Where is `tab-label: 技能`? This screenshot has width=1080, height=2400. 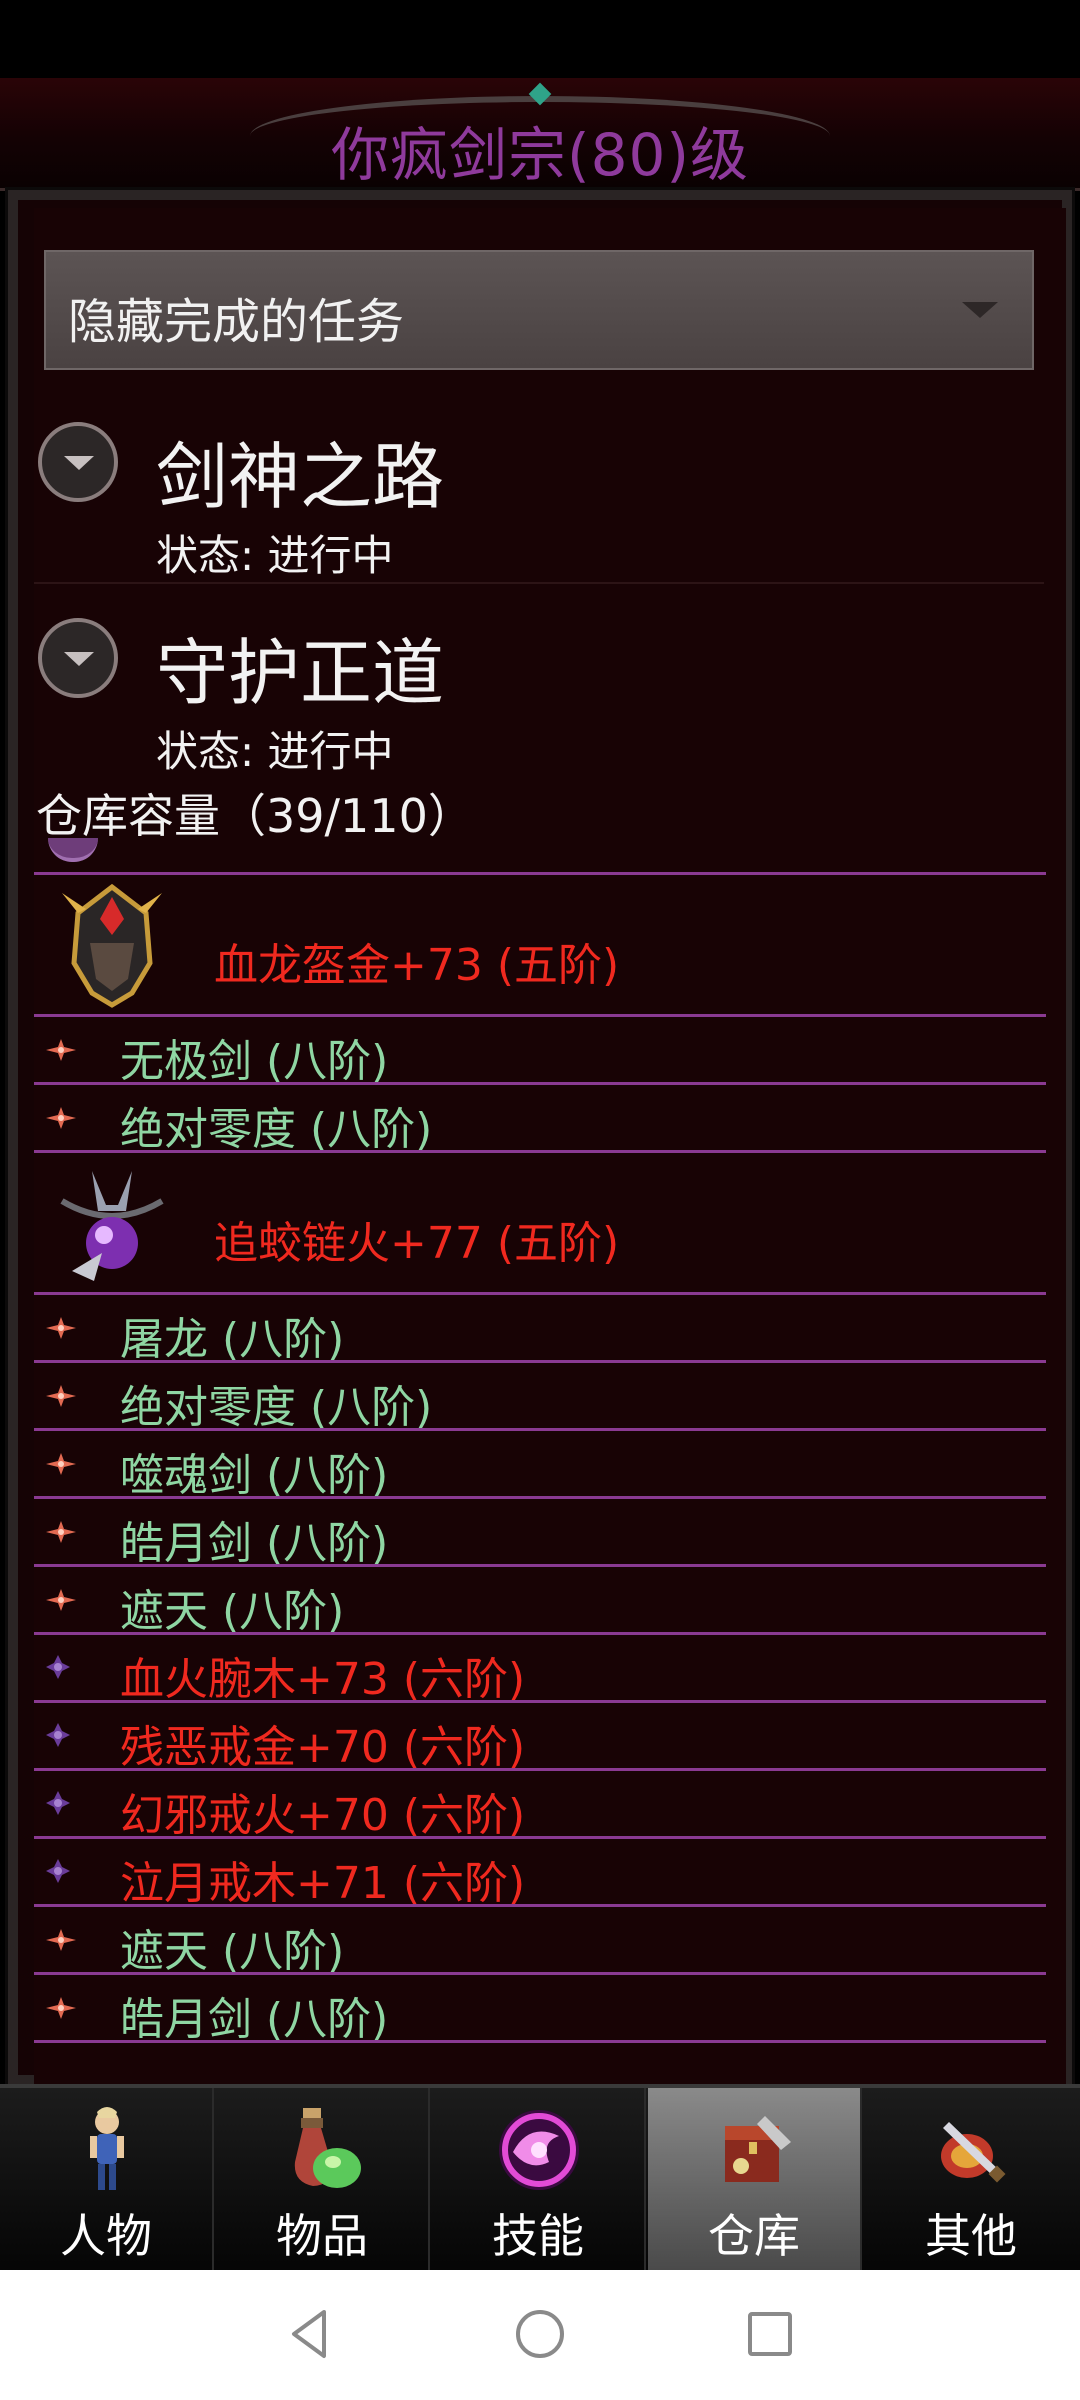
tab-label: 技能 is located at coordinates (538, 2236).